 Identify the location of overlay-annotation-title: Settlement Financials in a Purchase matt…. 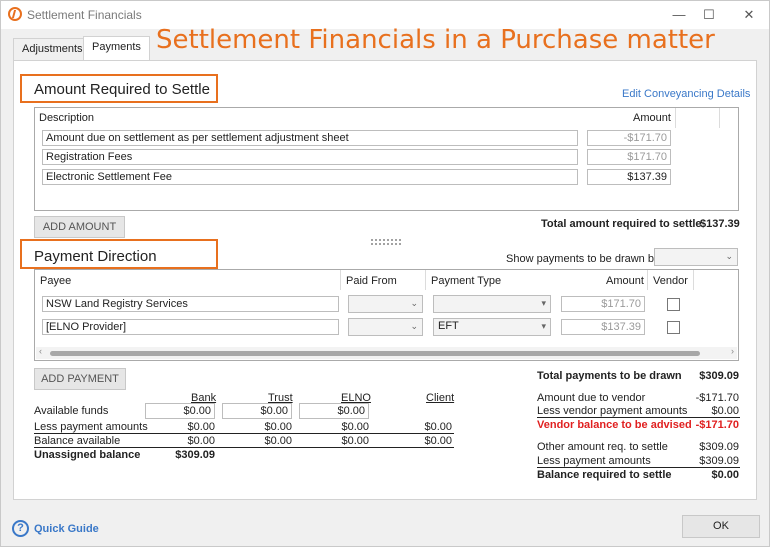
(435, 40).